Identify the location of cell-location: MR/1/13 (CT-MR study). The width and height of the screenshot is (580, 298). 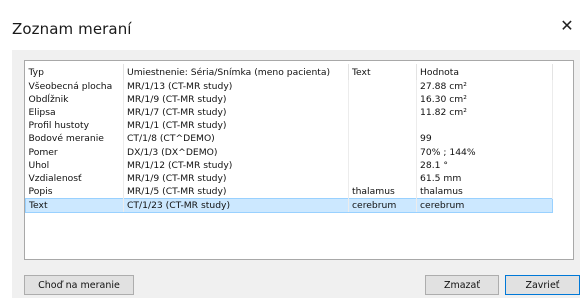
(236, 87).